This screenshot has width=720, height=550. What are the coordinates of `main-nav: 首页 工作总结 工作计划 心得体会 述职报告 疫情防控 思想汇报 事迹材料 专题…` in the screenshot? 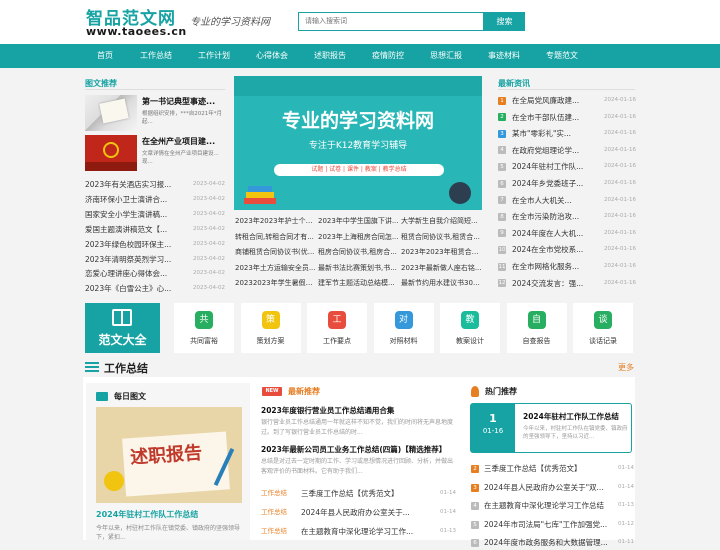 It's located at (360, 56).